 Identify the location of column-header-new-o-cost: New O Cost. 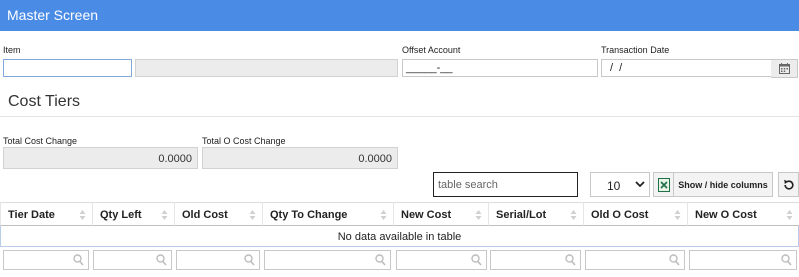
(743, 214).